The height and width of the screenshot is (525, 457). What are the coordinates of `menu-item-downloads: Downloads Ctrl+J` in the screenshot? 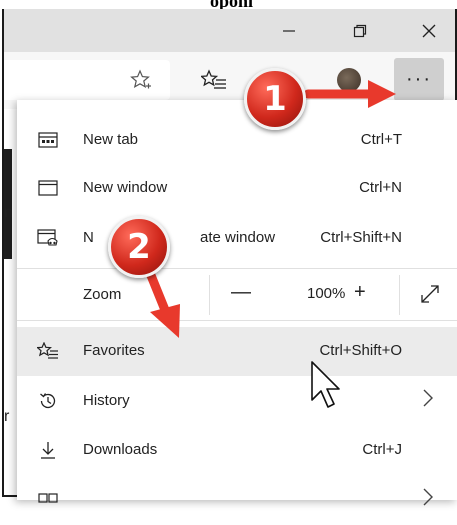 It's located at (237, 450).